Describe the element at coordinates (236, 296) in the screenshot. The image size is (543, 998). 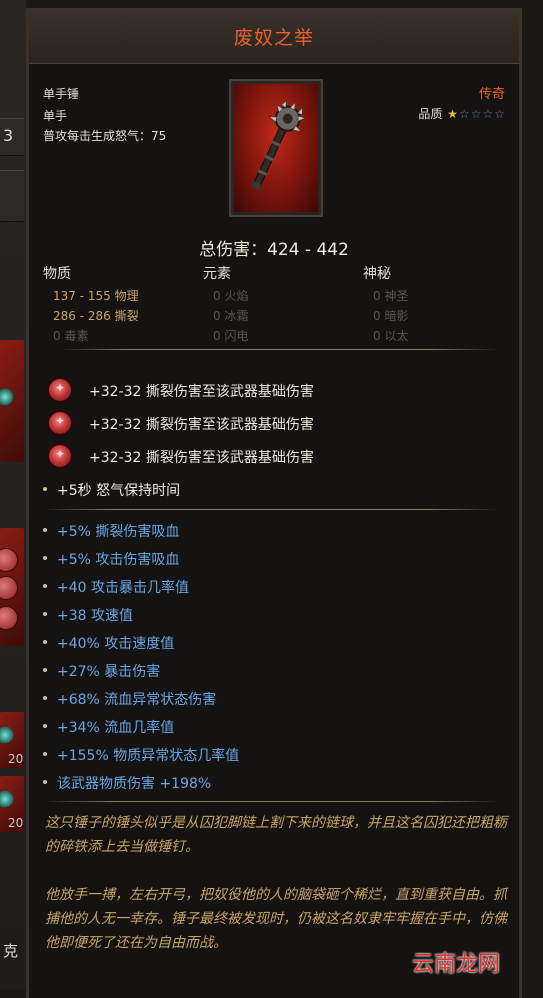
I see `damage-label: 火焰` at that location.